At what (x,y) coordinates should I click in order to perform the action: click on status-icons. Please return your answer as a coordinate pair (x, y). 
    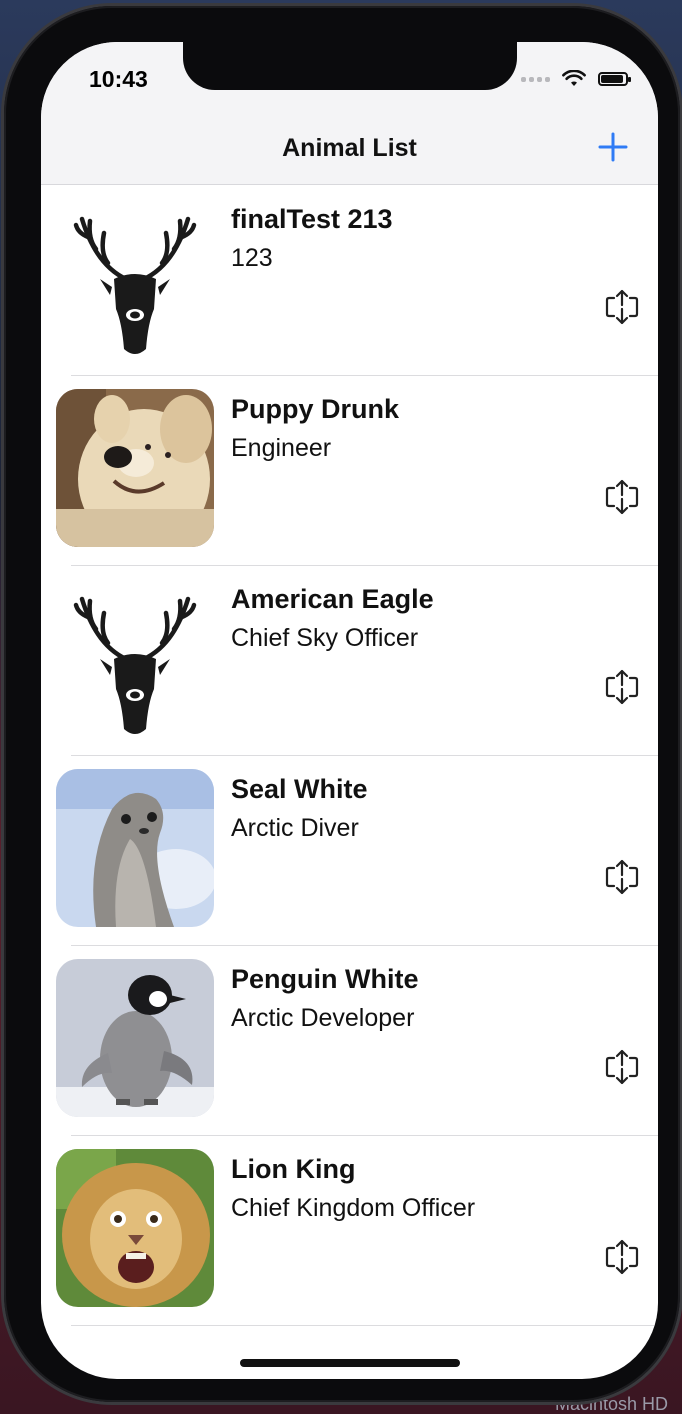
    Looking at the image, I should click on (576, 79).